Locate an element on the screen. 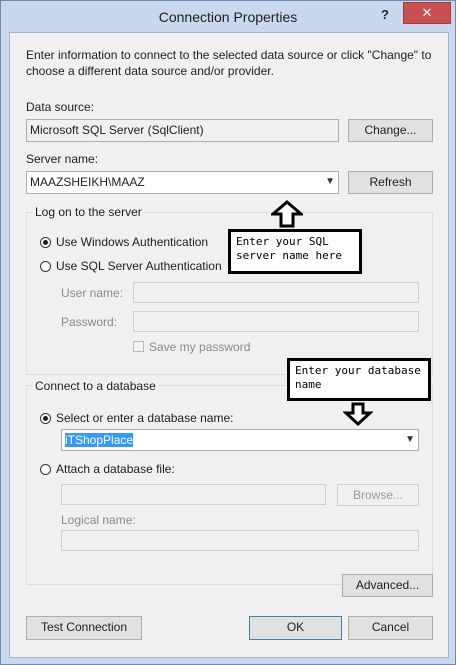 Image resolution: width=456 pixels, height=665 pixels. password-label: Password: is located at coordinates (89, 322).